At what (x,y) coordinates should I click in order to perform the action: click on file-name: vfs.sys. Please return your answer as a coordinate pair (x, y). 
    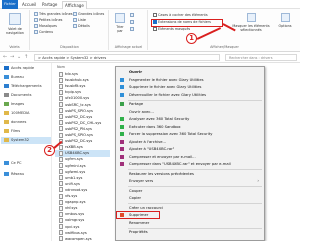
    Looking at the image, I should click on (71, 196).